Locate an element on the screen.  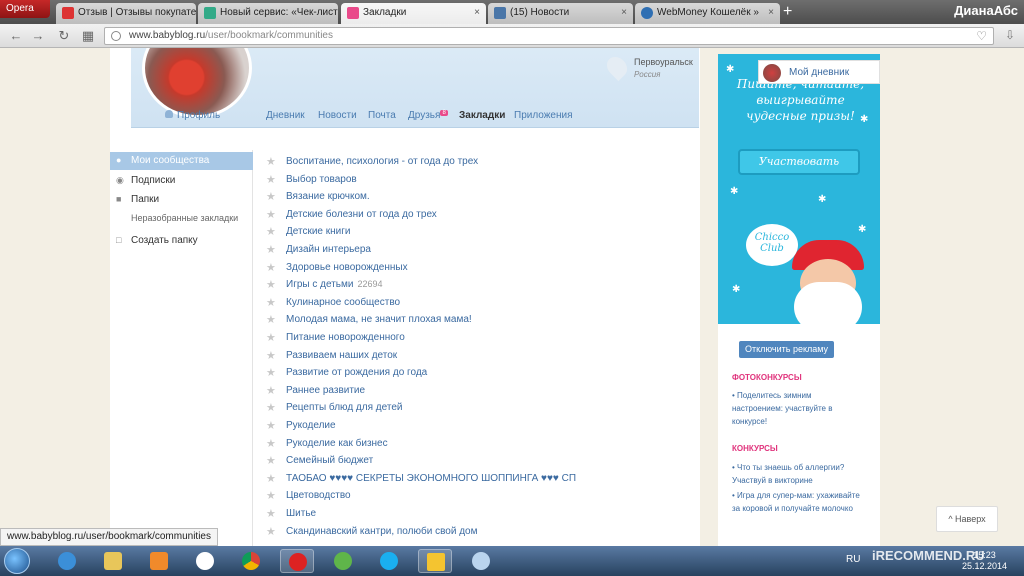
sidebar-create-folder: □ Создать папку is located at coordinates (181, 241).